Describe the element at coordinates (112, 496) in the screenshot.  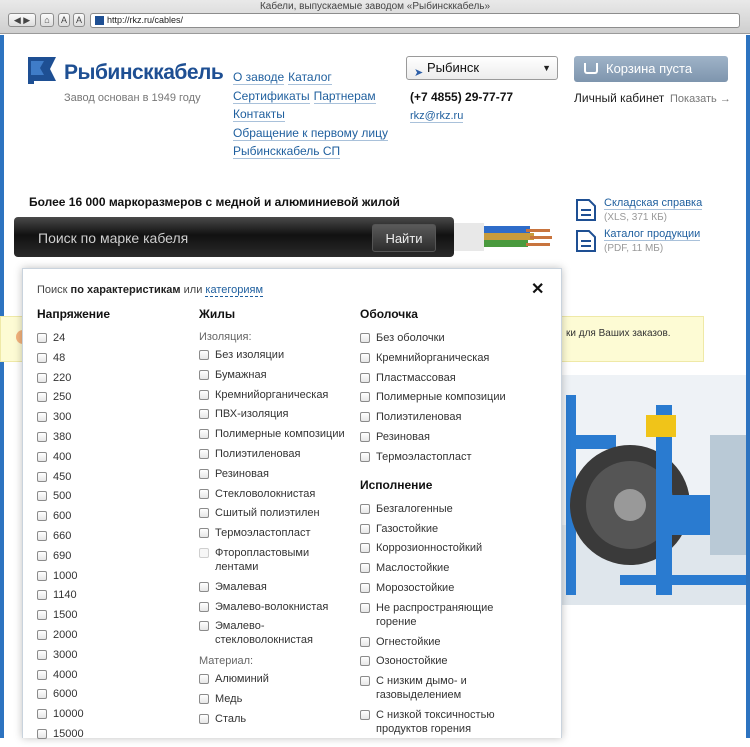
I see `filter-option: 500` at that location.